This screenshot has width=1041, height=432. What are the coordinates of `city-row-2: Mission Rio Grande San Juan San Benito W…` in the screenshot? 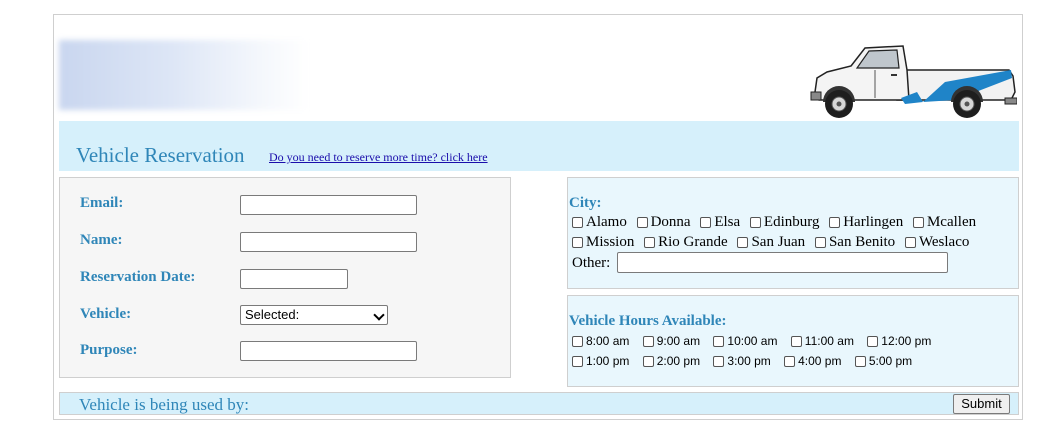 It's located at (773, 242).